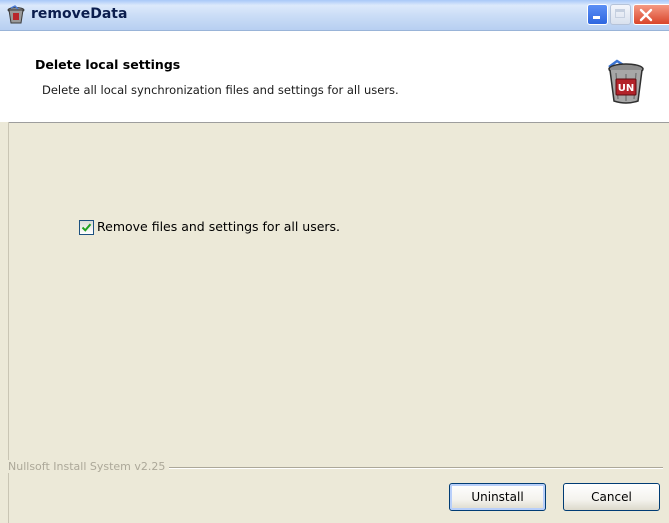  Describe the element at coordinates (108, 64) in the screenshot. I see `page-title: Delete local settings` at that location.